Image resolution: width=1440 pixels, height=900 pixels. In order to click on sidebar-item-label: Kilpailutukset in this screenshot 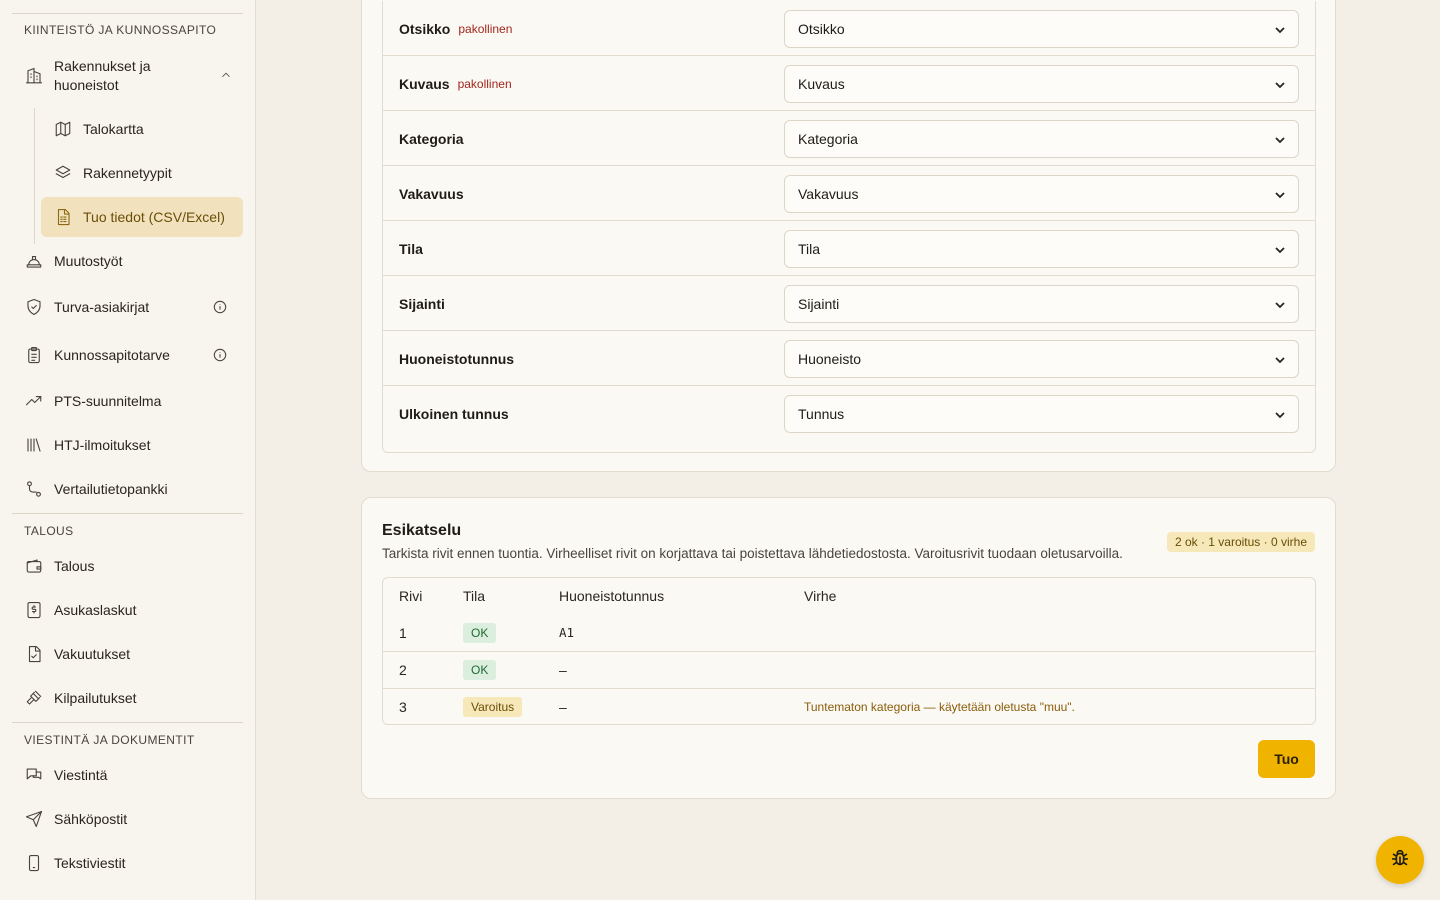, I will do `click(95, 698)`.